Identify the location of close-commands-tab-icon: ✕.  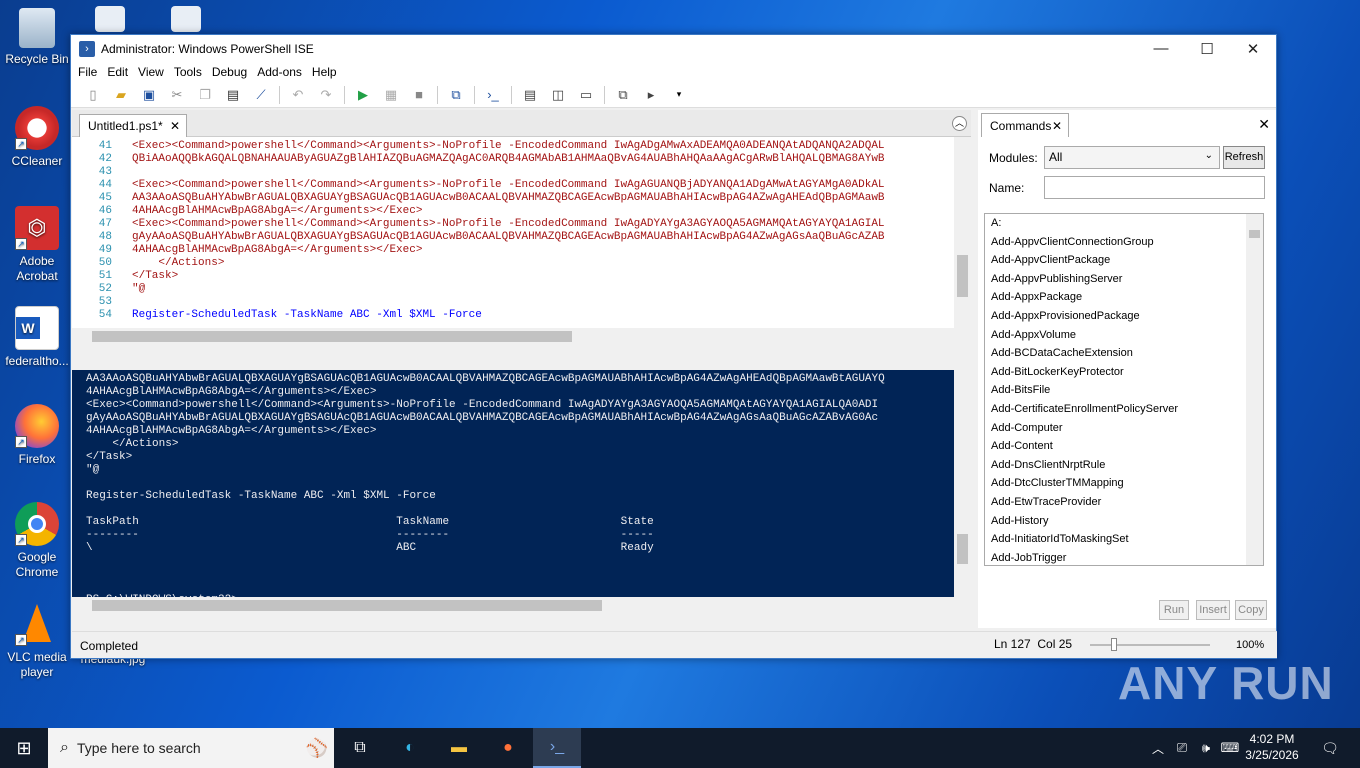
(1057, 126).